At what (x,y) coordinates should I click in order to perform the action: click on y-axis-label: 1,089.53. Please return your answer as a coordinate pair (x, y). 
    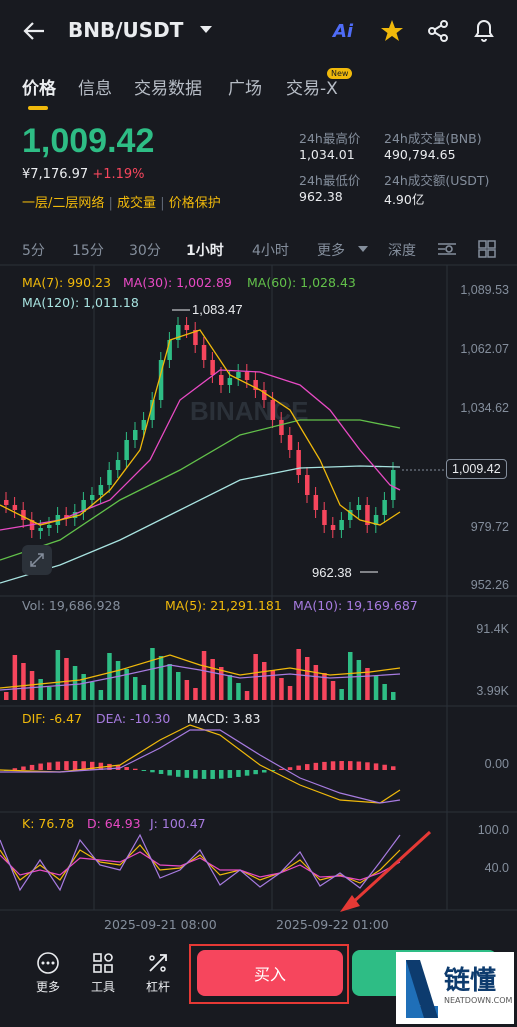
    Looking at the image, I should click on (484, 290).